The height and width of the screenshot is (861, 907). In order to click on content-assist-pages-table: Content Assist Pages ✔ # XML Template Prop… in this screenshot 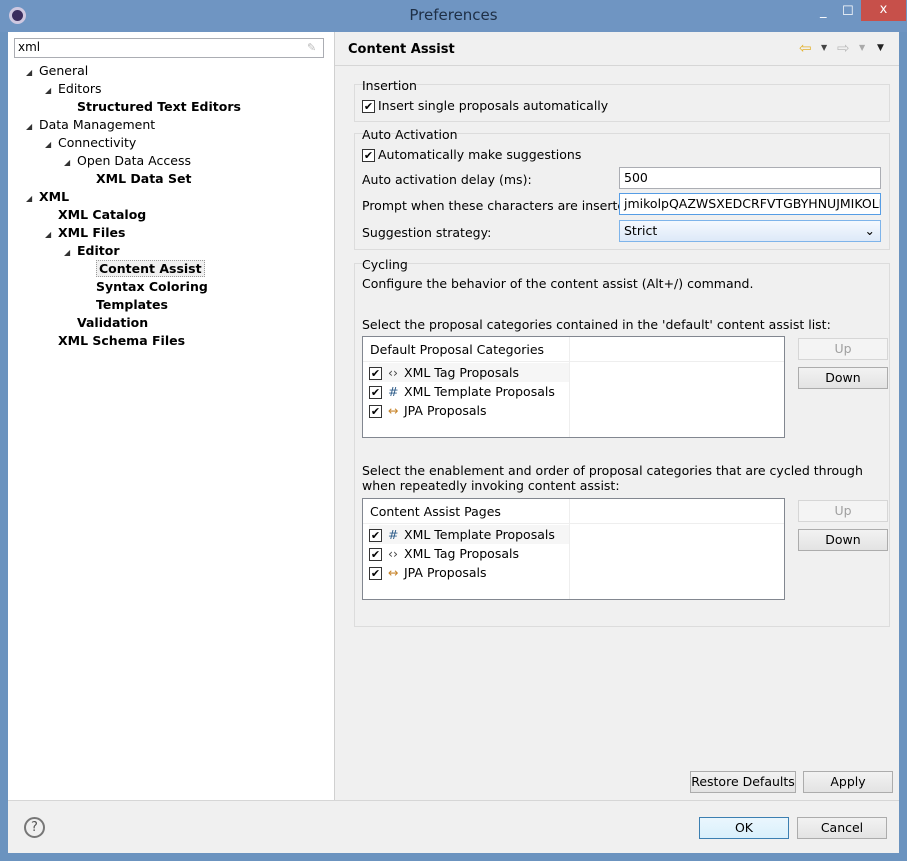, I will do `click(573, 549)`.